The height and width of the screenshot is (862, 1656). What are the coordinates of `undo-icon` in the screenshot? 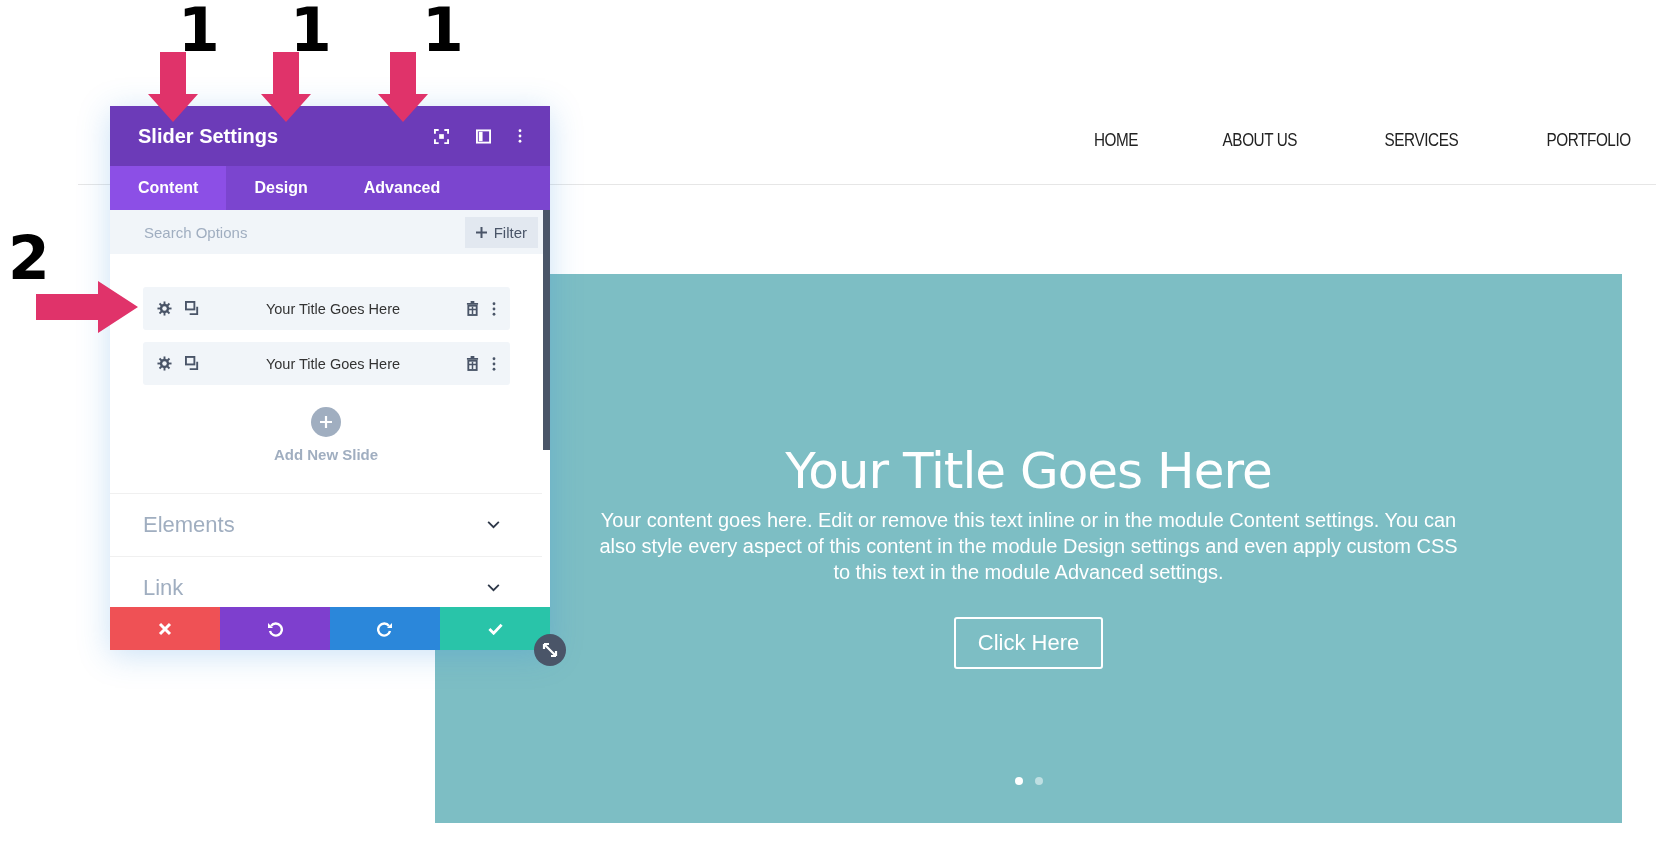 It's located at (275, 628).